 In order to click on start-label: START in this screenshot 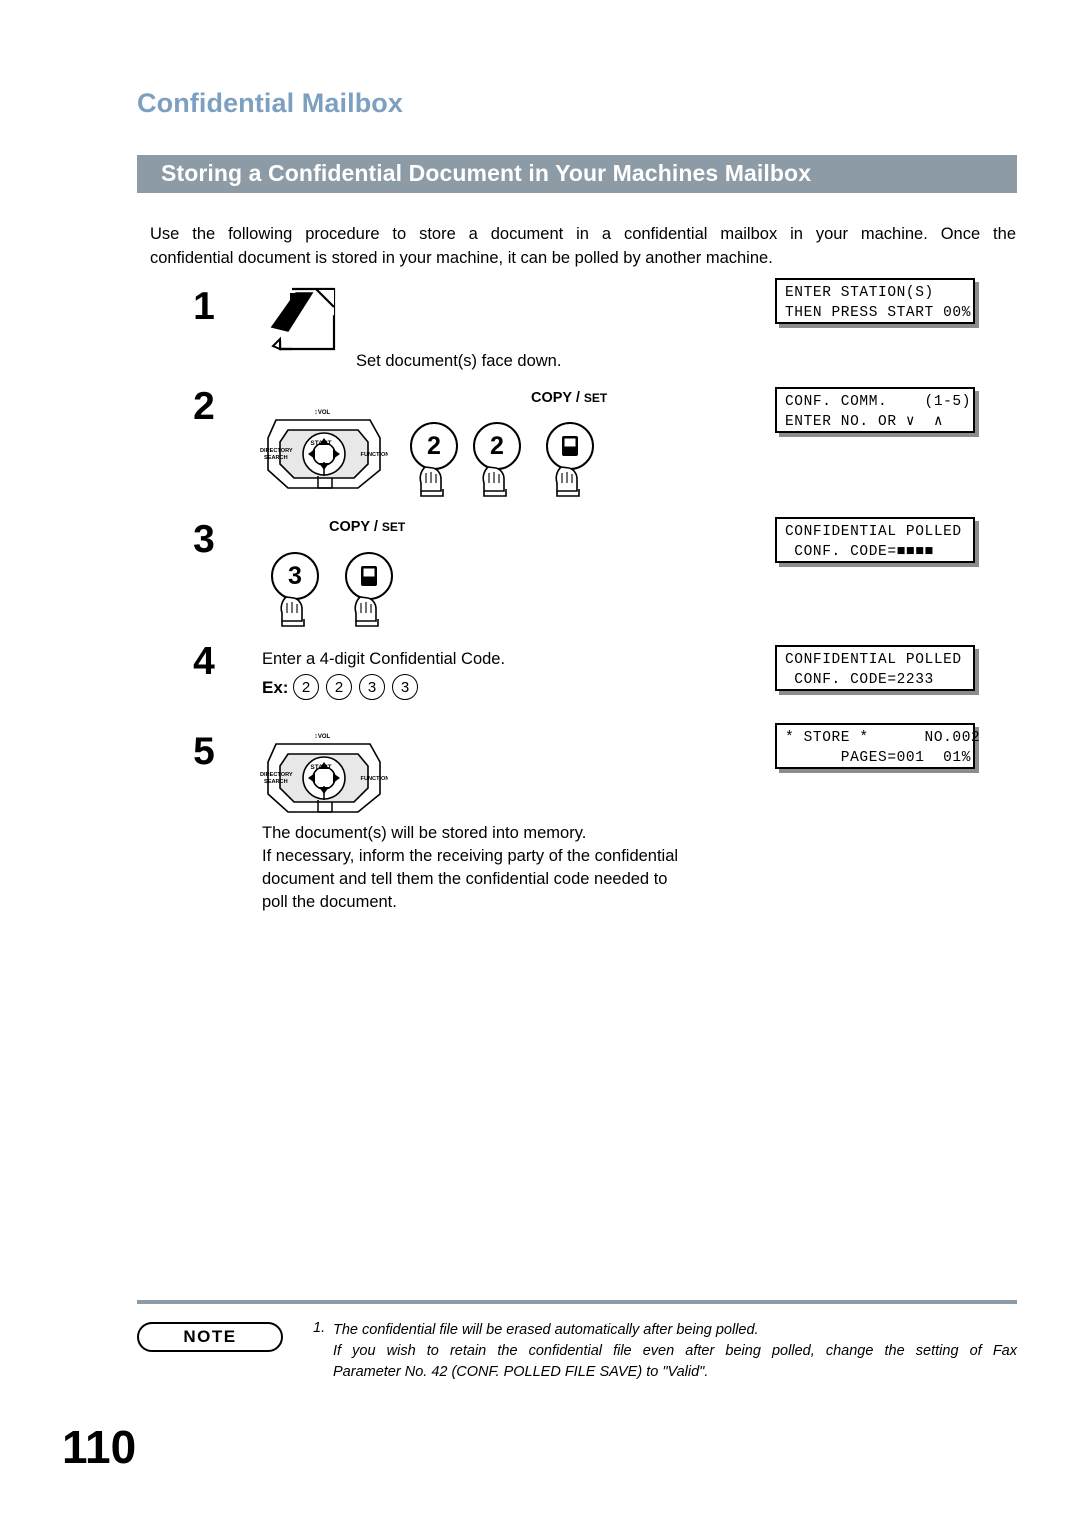, I will do `click(320, 443)`.